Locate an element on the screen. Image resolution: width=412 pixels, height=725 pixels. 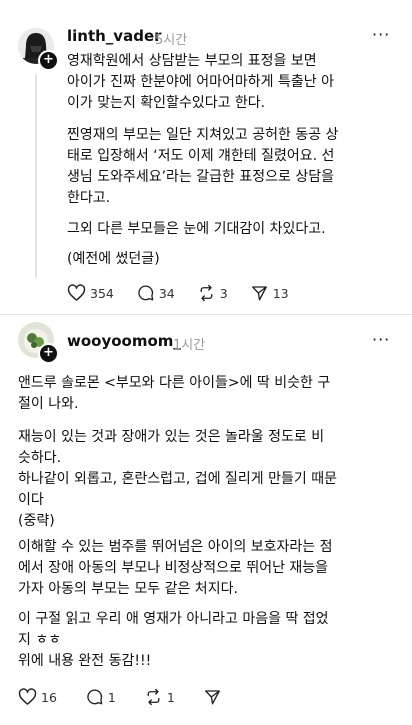
timestamp: 5시간 is located at coordinates (171, 40).